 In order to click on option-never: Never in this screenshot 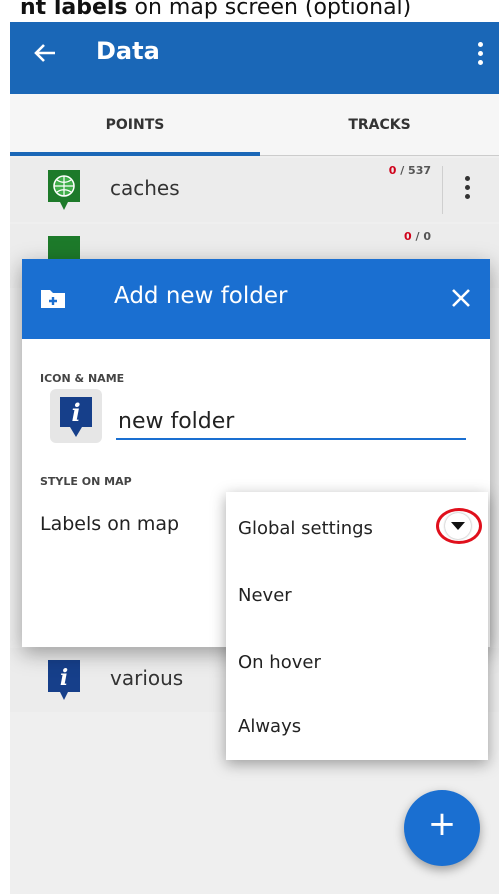, I will do `click(265, 595)`.